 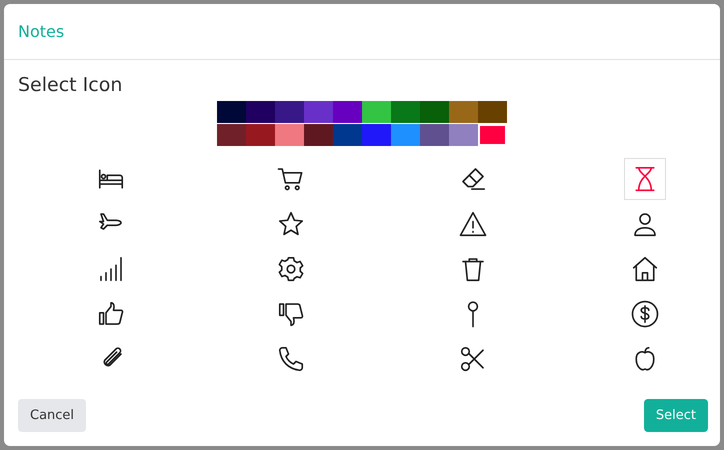 What do you see at coordinates (52, 415) in the screenshot?
I see `cancel-button: Cancel` at bounding box center [52, 415].